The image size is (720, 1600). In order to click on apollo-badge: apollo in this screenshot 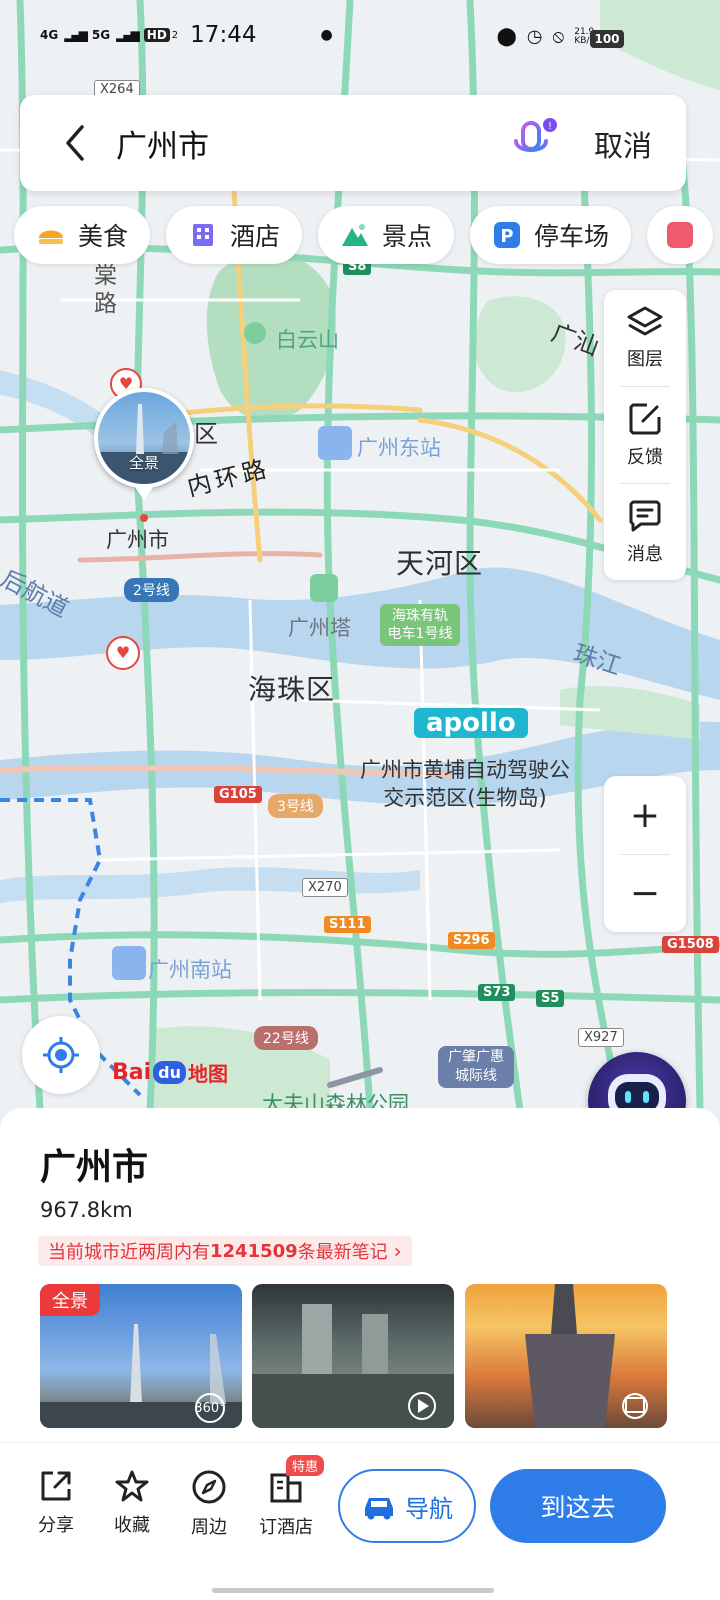, I will do `click(471, 723)`.